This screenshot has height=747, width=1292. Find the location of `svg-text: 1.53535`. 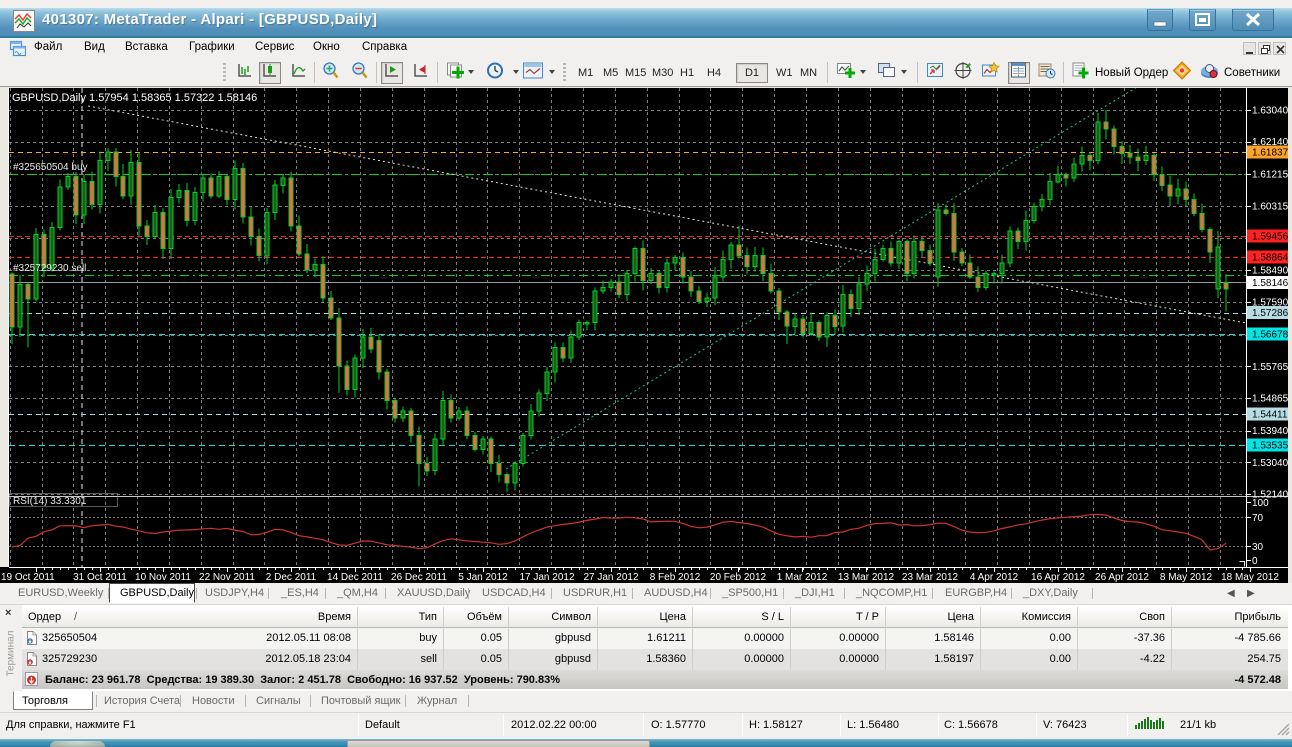

svg-text: 1.53535 is located at coordinates (1270, 445).